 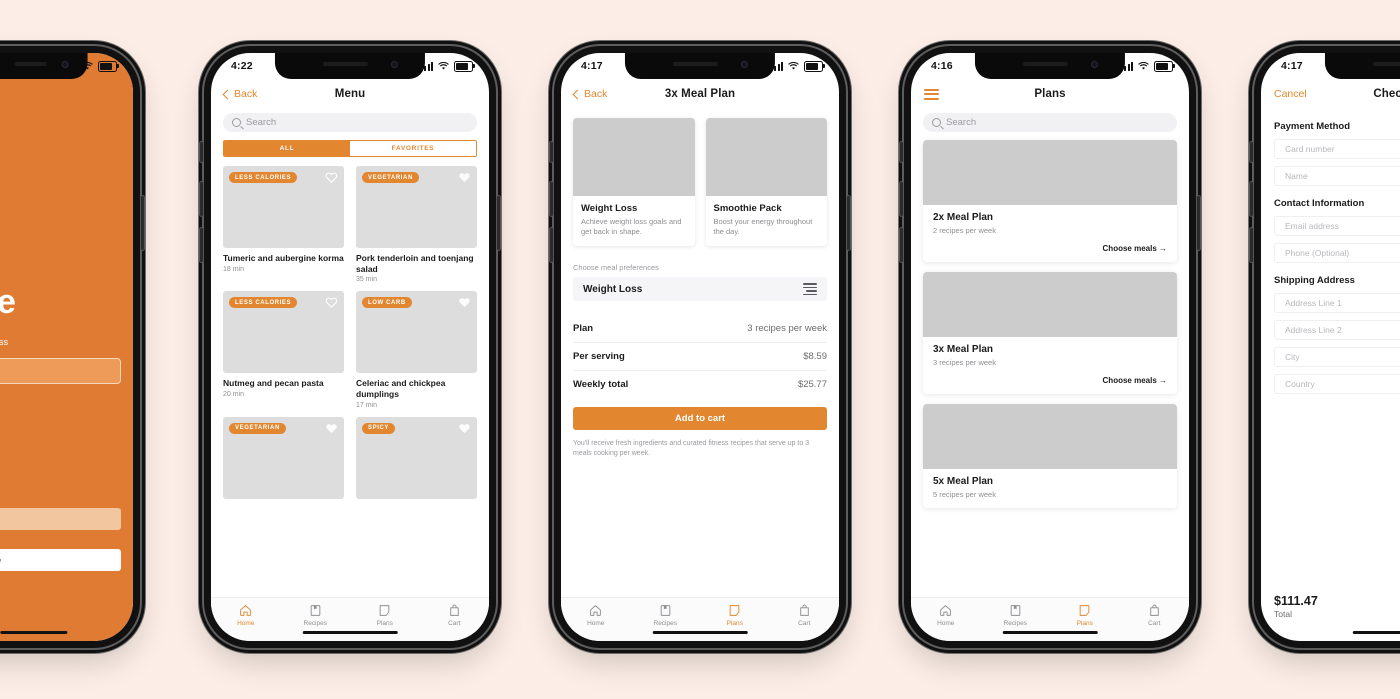 What do you see at coordinates (747, 208) in the screenshot?
I see `preference-title: Smoothie Pack` at bounding box center [747, 208].